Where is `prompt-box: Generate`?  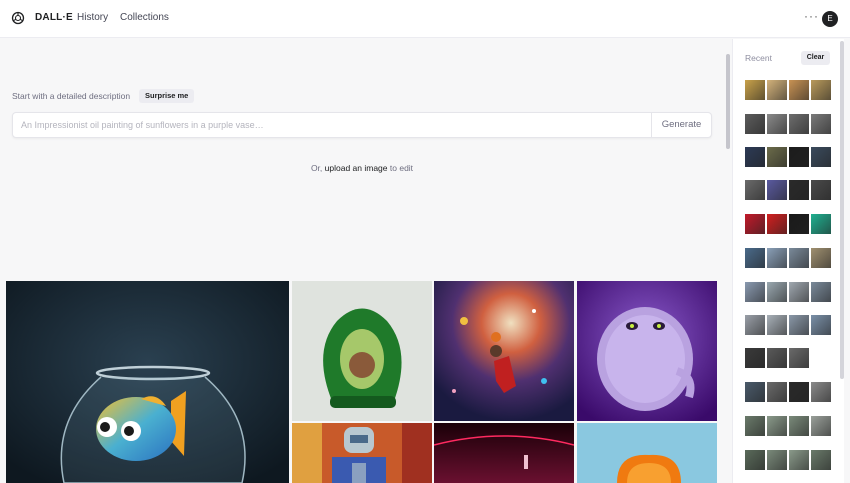 prompt-box: Generate is located at coordinates (362, 125).